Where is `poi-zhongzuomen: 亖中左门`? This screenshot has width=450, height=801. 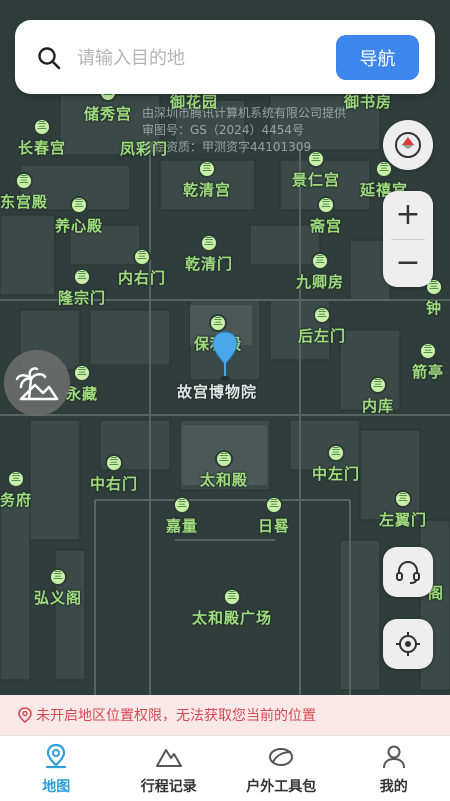 poi-zhongzuomen: 亖中左门 is located at coordinates (336, 464).